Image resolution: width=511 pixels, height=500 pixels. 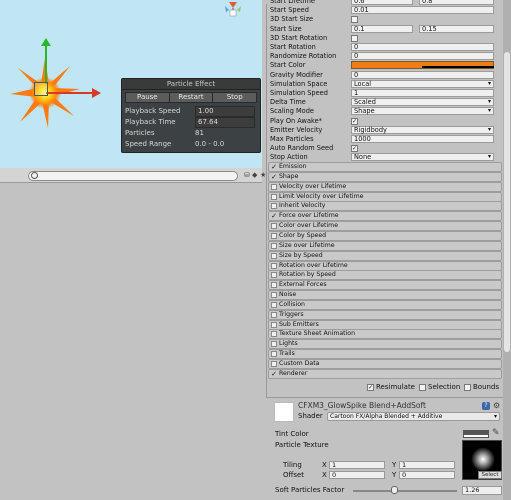 I want to click on module-header: Noise, so click(x=385, y=295).